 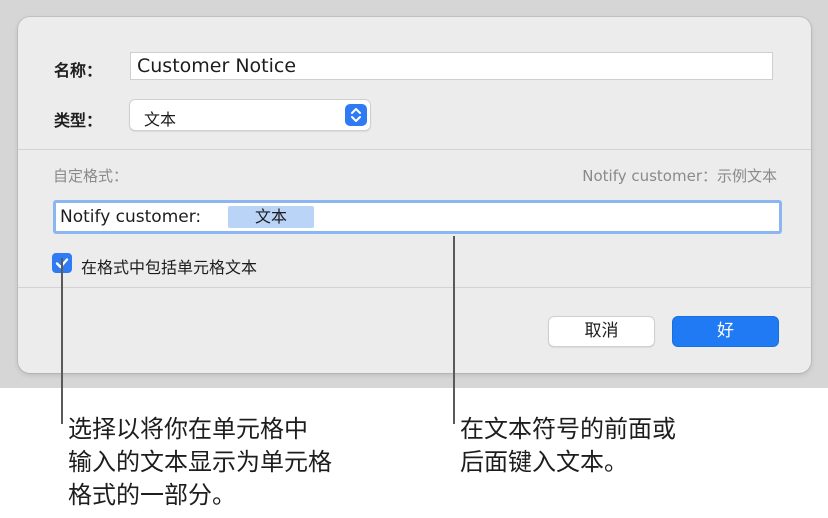 What do you see at coordinates (188, 429) in the screenshot?
I see `callout-checkbox-line1: 选择以将你在单元格中` at bounding box center [188, 429].